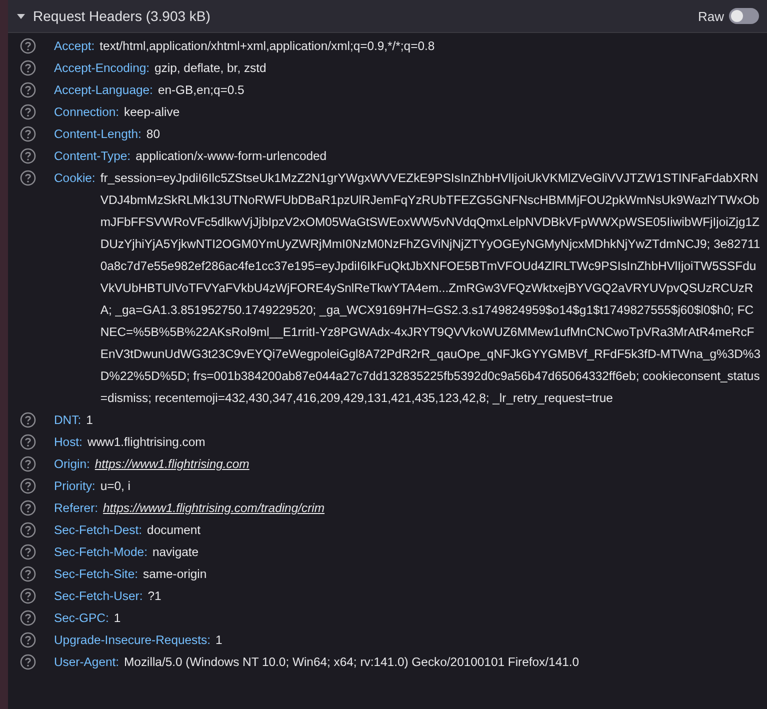  What do you see at coordinates (352, 662) in the screenshot?
I see `header-value: Mozilla/5.0 (Windows NT 10.0; Win64; x64; rv:141.0) Gecko/20100101 Firefox/141.0` at bounding box center [352, 662].